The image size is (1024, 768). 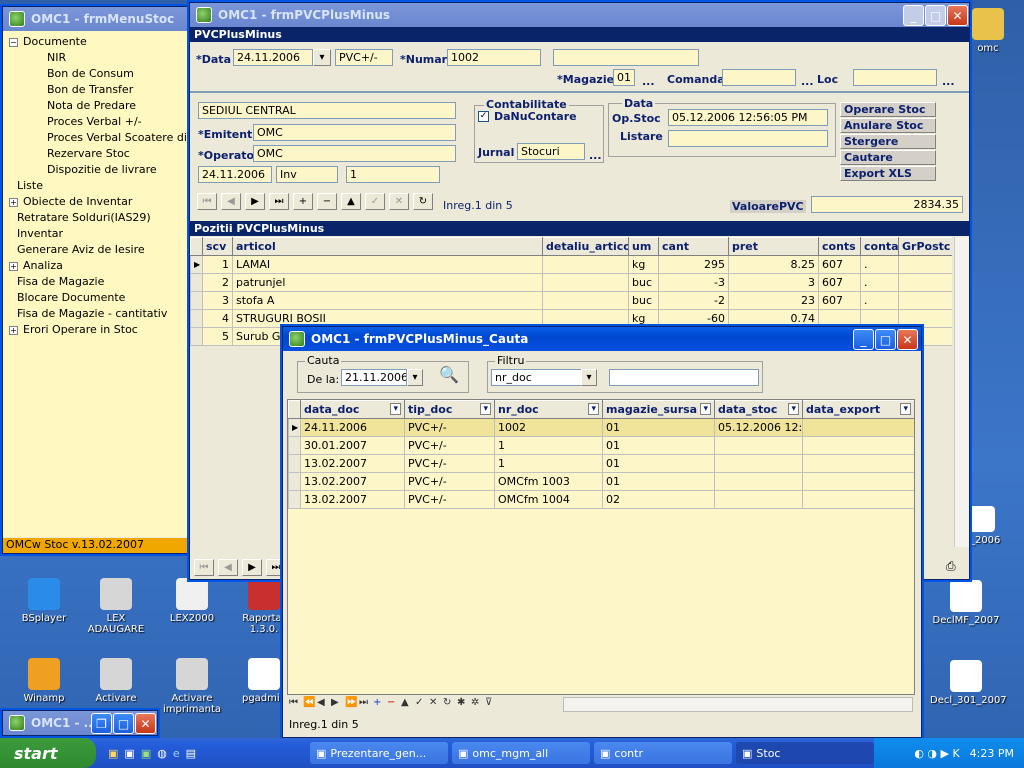 I want to click on table-cell: 13.02.2007, so click(x=352, y=481).